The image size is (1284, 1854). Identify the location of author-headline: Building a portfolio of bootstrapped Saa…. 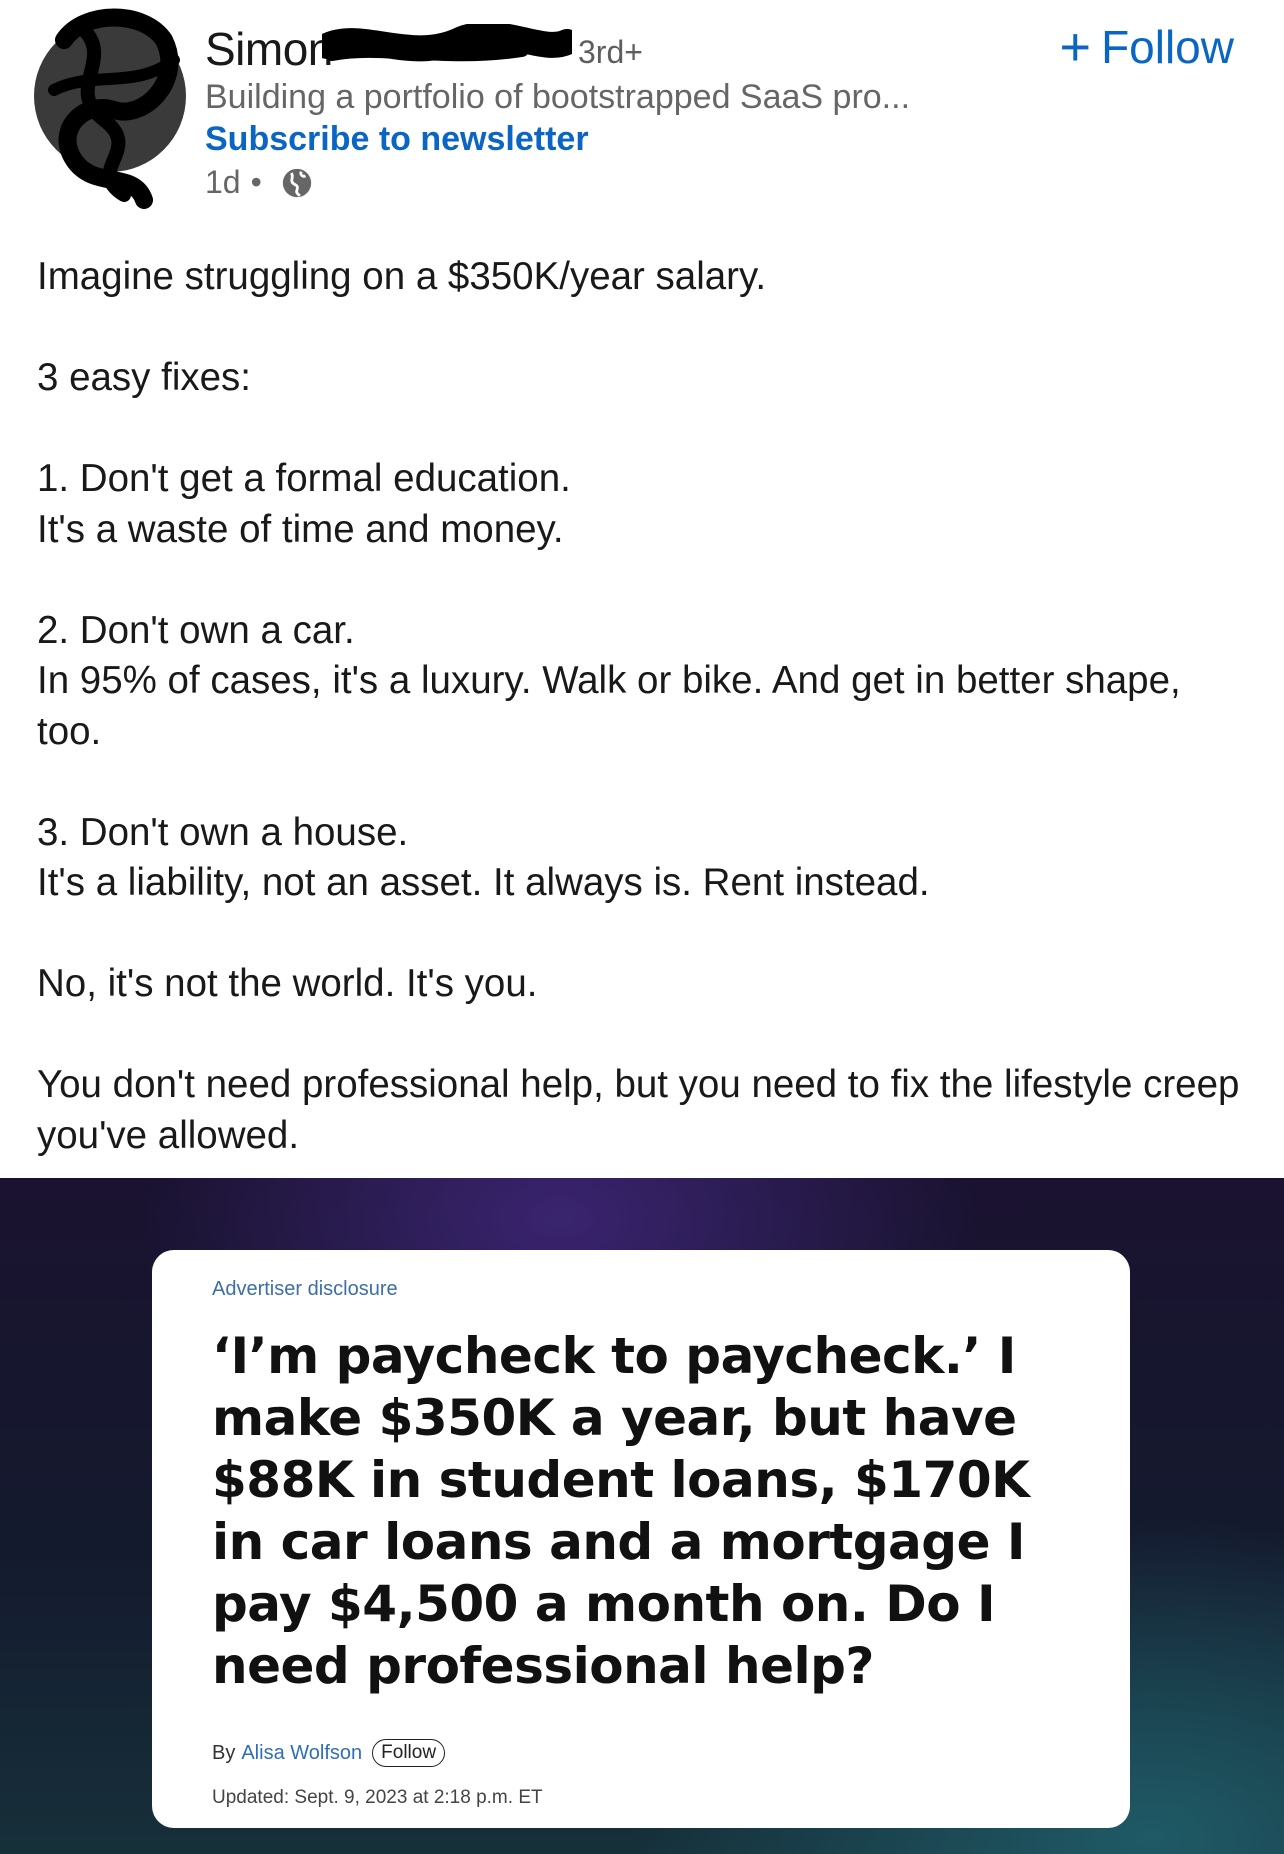
(558, 97).